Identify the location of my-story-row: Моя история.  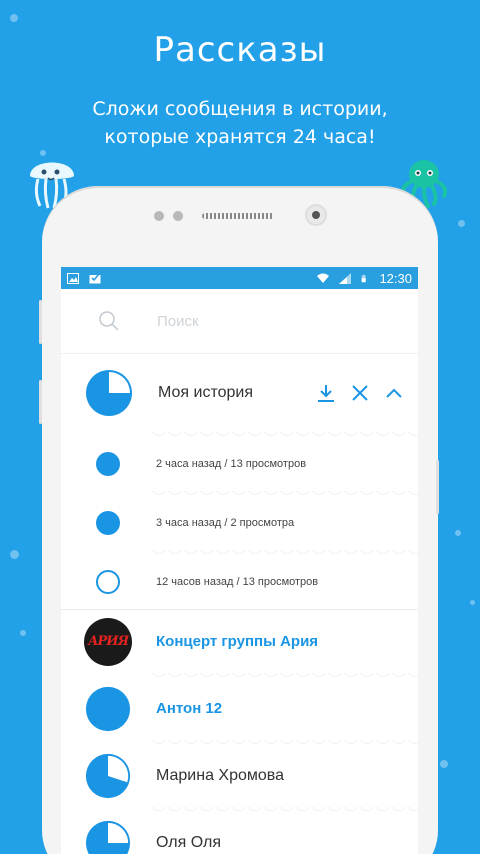
(239, 393).